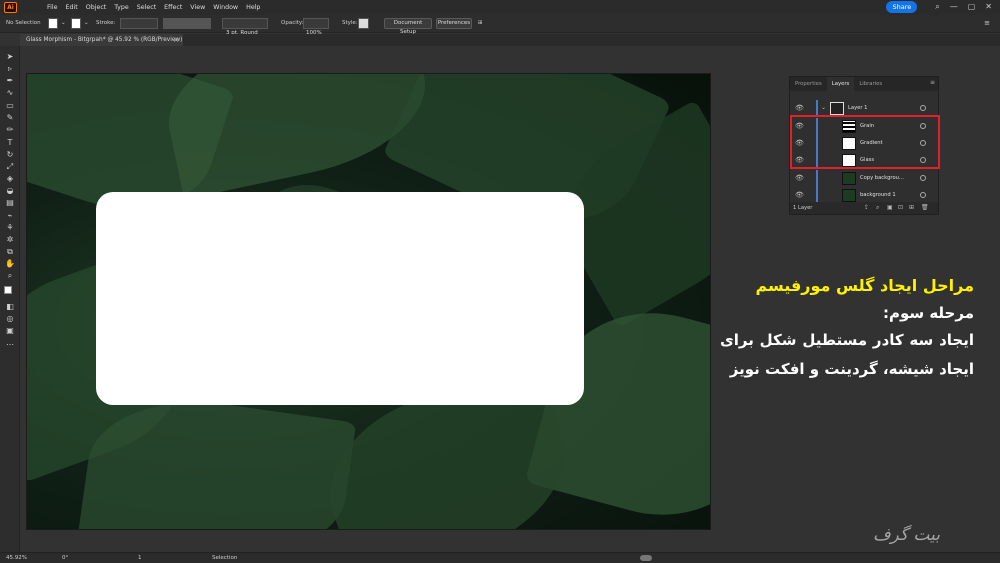  What do you see at coordinates (10, 69) in the screenshot?
I see `direct-selection-tool-icon: ▹` at bounding box center [10, 69].